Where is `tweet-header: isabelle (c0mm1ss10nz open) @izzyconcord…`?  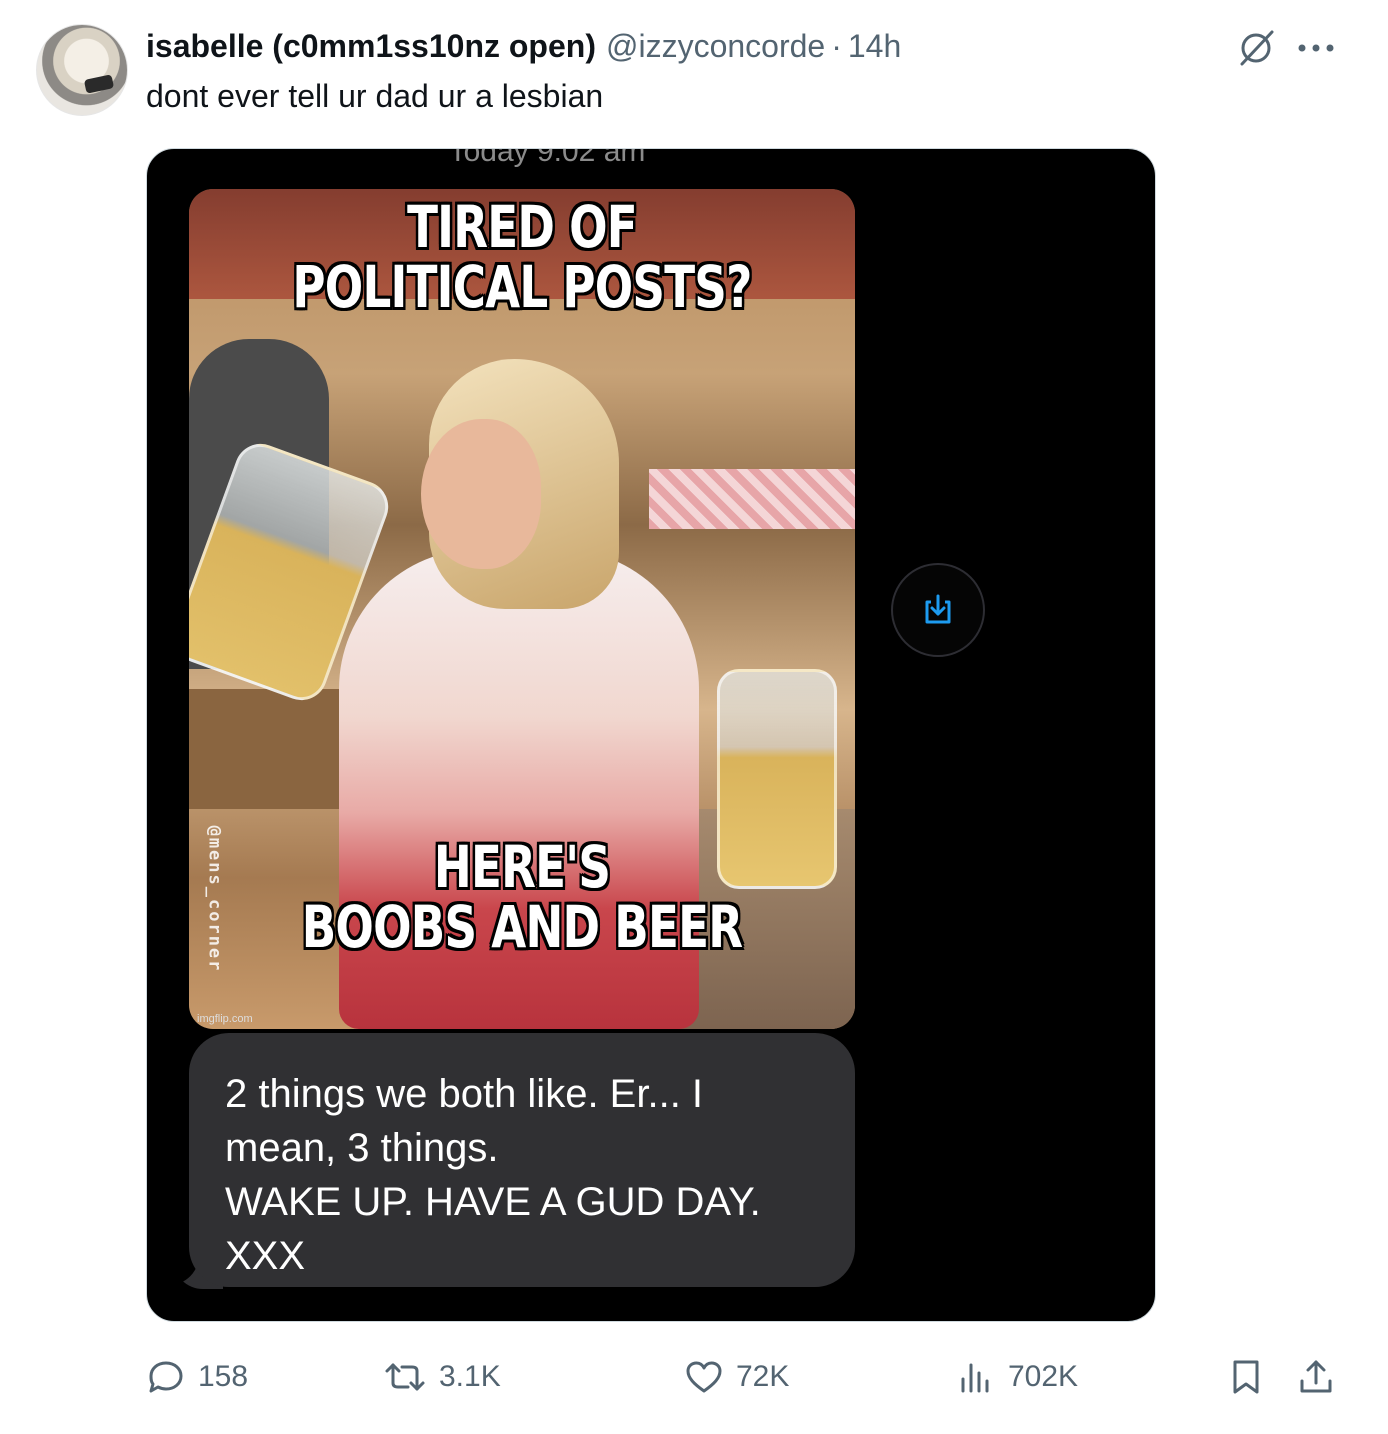
tweet-header: isabelle (c0mm1ss10nz open) @izzyconcord… is located at coordinates (523, 48).